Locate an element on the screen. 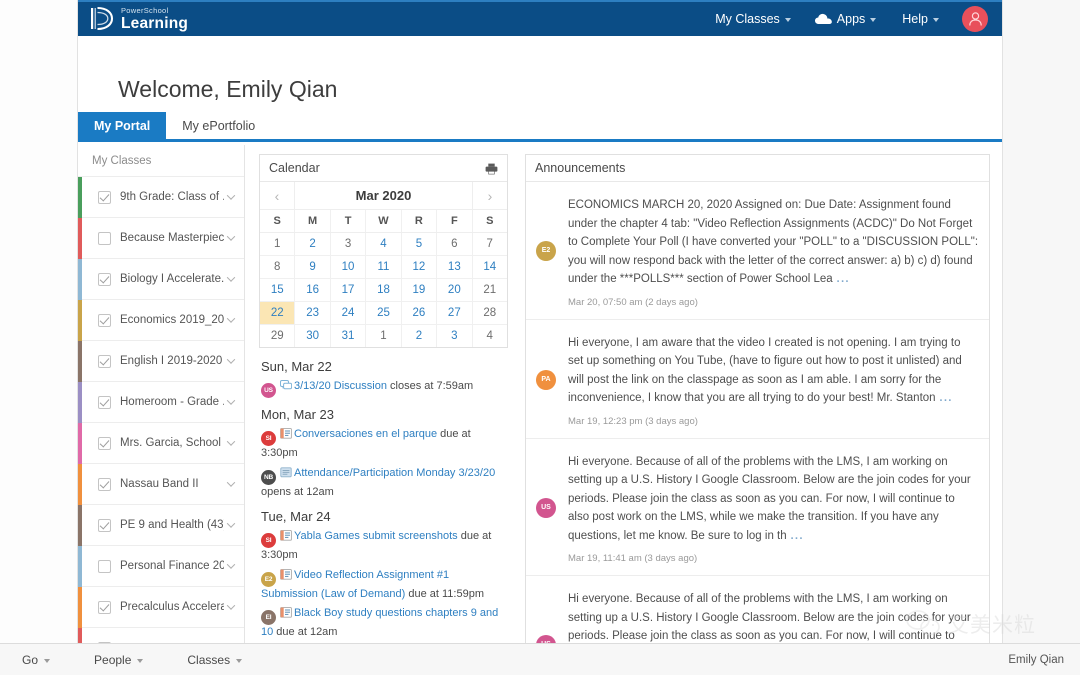 Image resolution: width=1080 pixels, height=675 pixels. nav-my-classes: My Classes is located at coordinates (753, 19).